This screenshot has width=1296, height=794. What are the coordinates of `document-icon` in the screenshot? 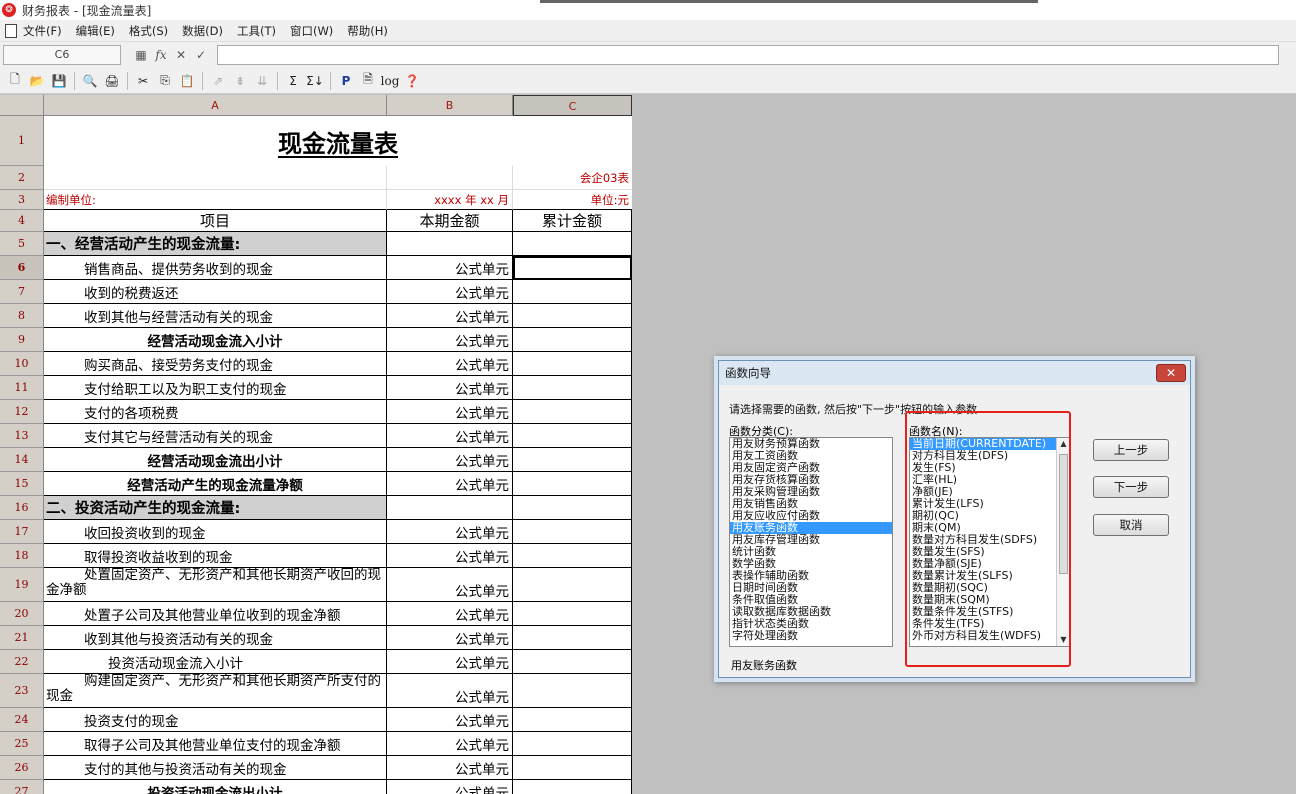 It's located at (11, 30).